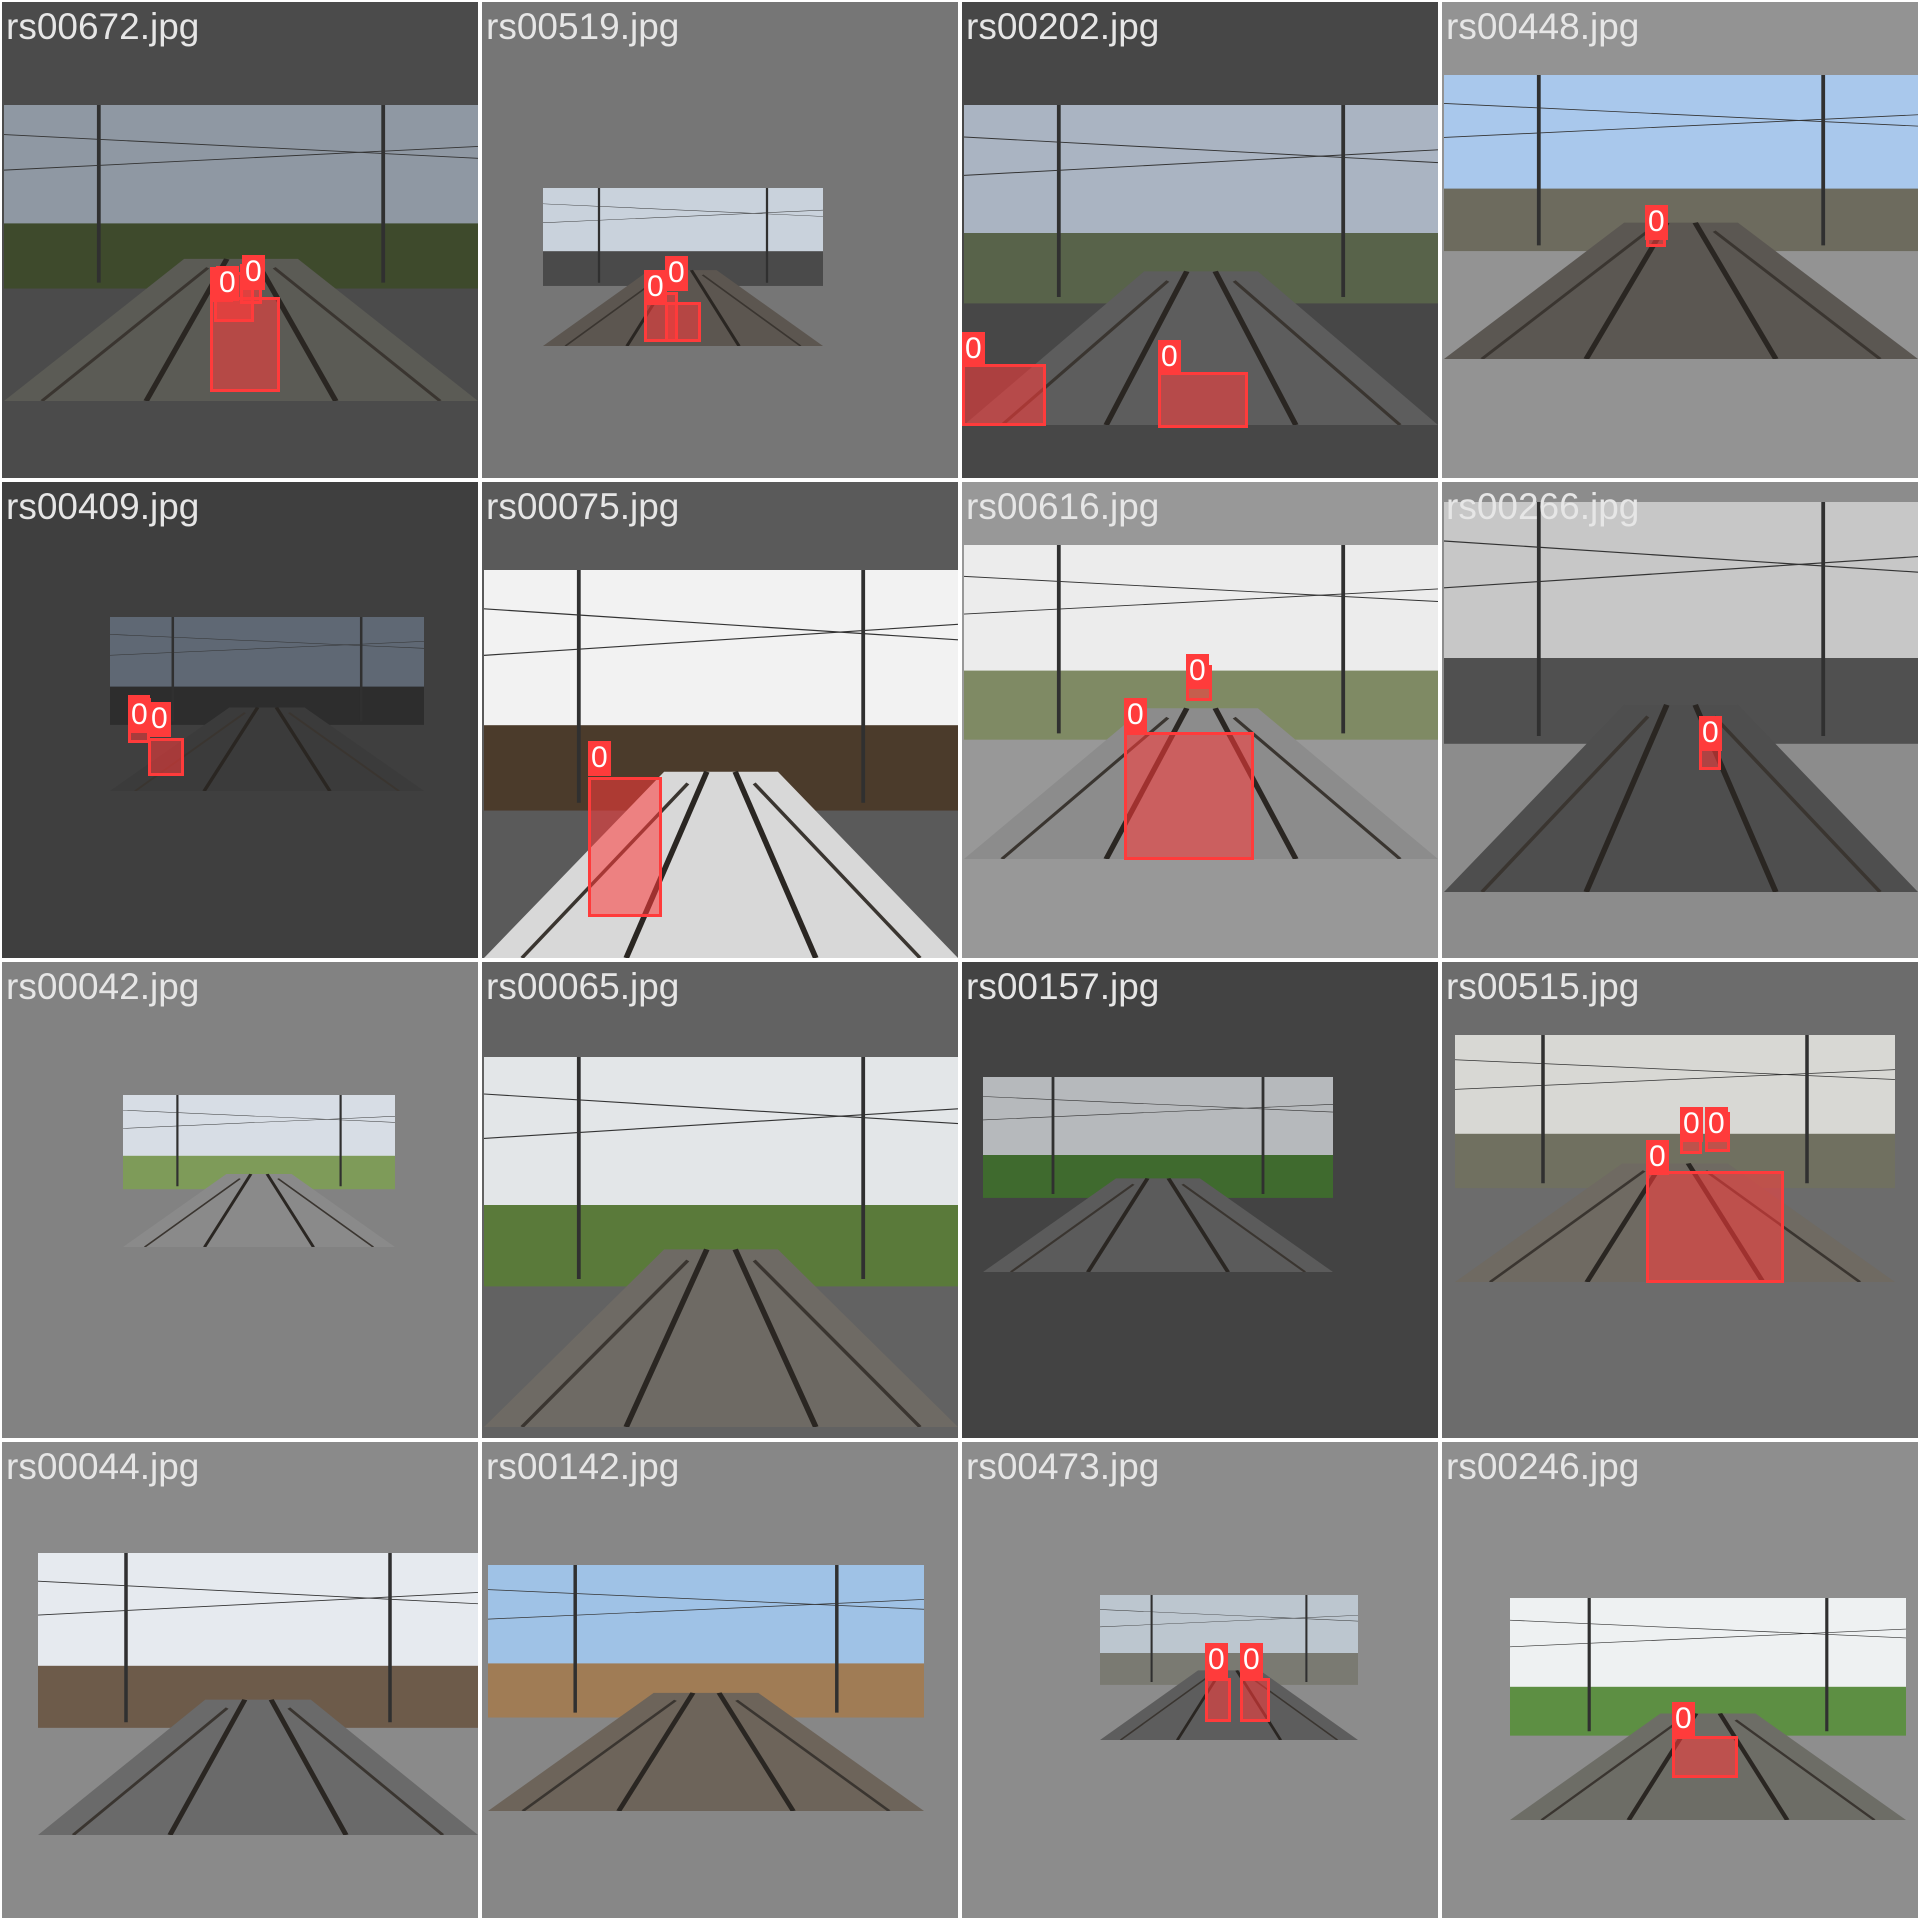 The height and width of the screenshot is (1920, 1920). I want to click on mosaic-tile: rs00519.jpg 0 0, so click(720, 240).